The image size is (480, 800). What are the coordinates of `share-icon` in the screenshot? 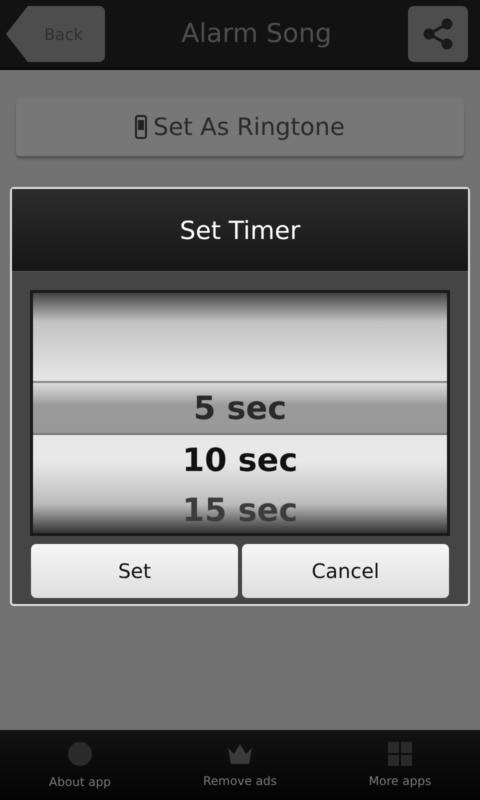 It's located at (437, 34).